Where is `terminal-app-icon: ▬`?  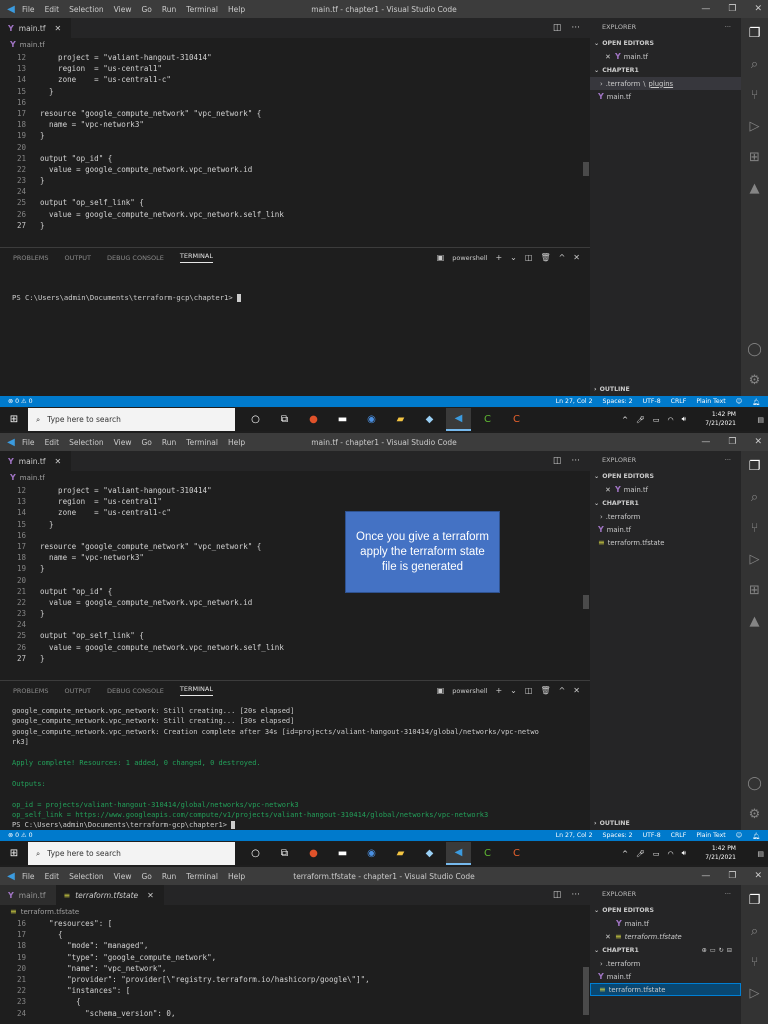 terminal-app-icon: ▬ is located at coordinates (342, 419).